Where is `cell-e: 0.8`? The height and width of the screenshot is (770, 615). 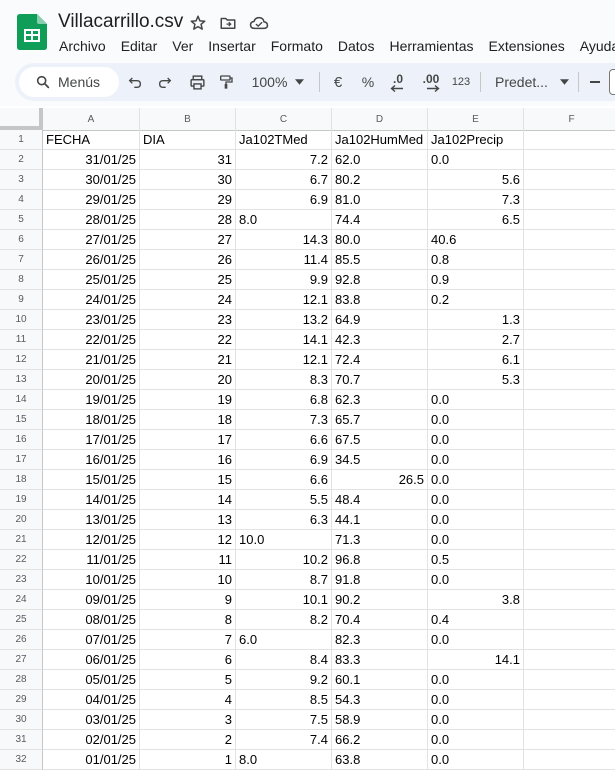 cell-e: 0.8 is located at coordinates (476, 260).